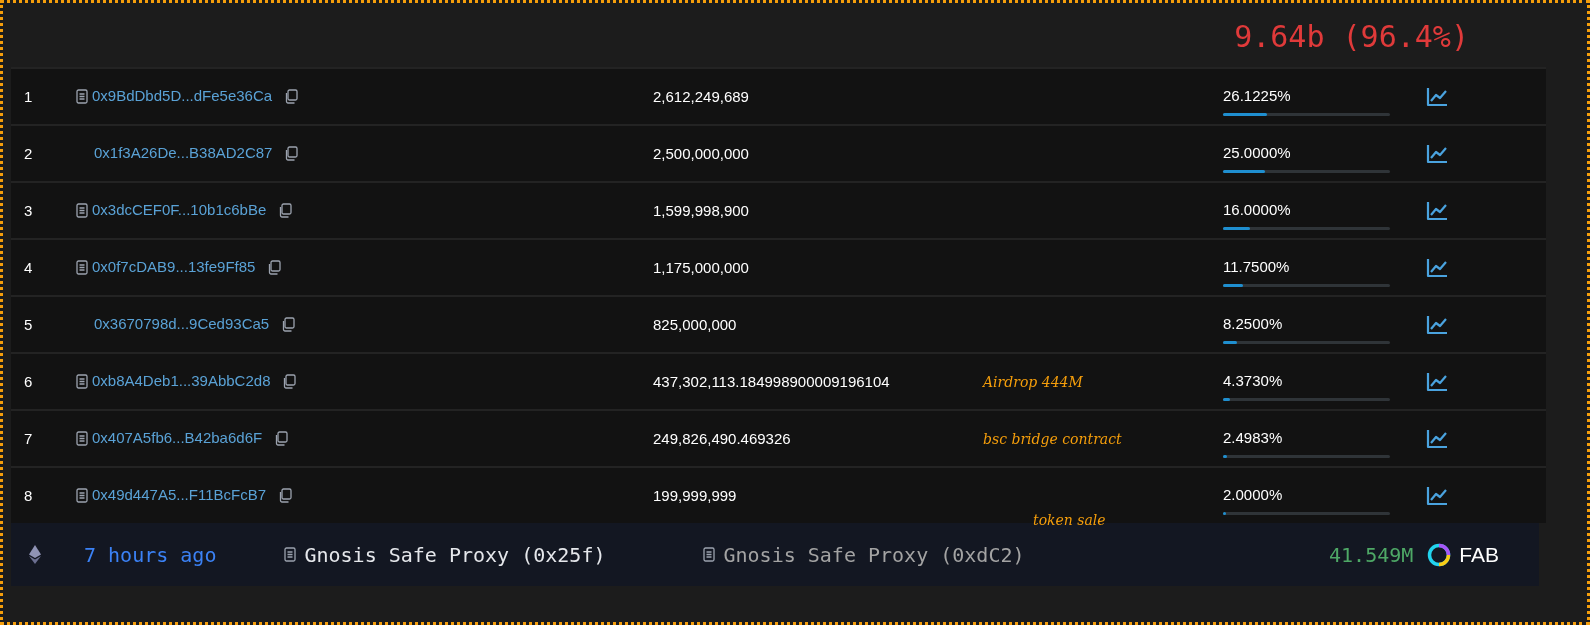 The image size is (1590, 625). Describe the element at coordinates (1371, 555) in the screenshot. I see `amount-text: 41.549M` at that location.